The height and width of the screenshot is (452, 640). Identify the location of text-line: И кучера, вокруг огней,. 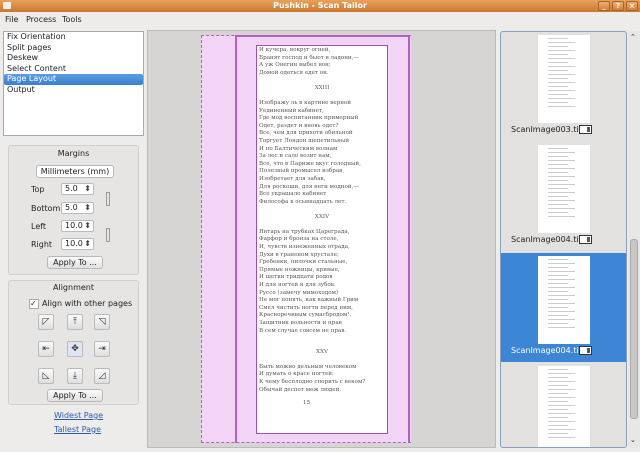
(295, 50).